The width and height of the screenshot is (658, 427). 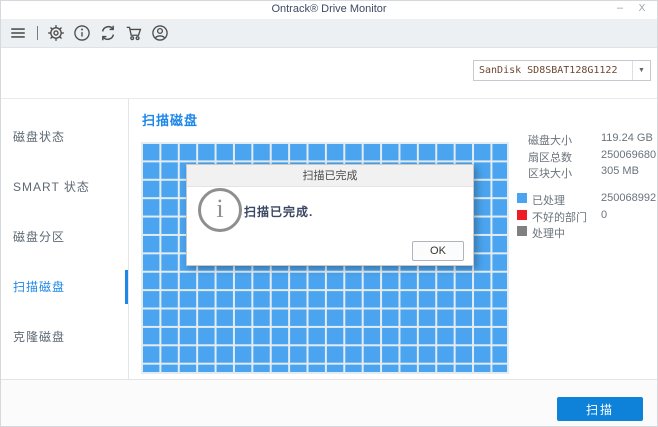 What do you see at coordinates (438, 251) in the screenshot?
I see `ok-button: OK` at bounding box center [438, 251].